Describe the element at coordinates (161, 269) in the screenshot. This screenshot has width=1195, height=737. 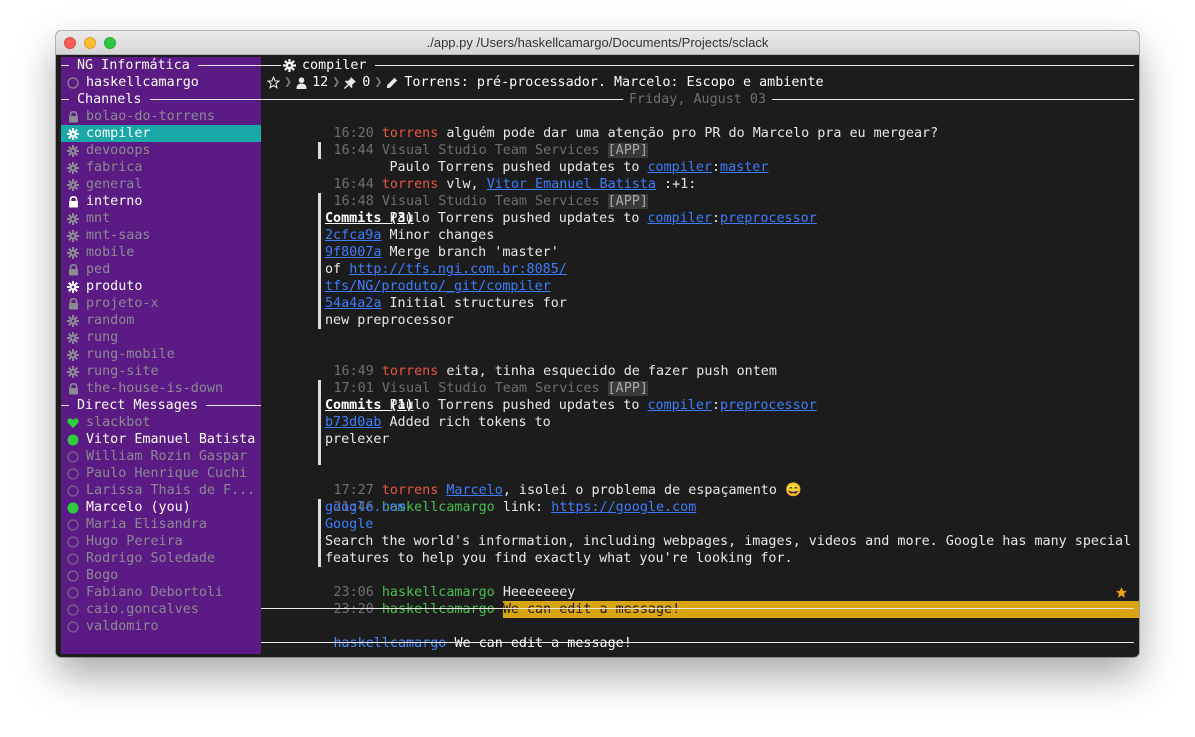
I see `sidebar-item-ped: ped` at that location.